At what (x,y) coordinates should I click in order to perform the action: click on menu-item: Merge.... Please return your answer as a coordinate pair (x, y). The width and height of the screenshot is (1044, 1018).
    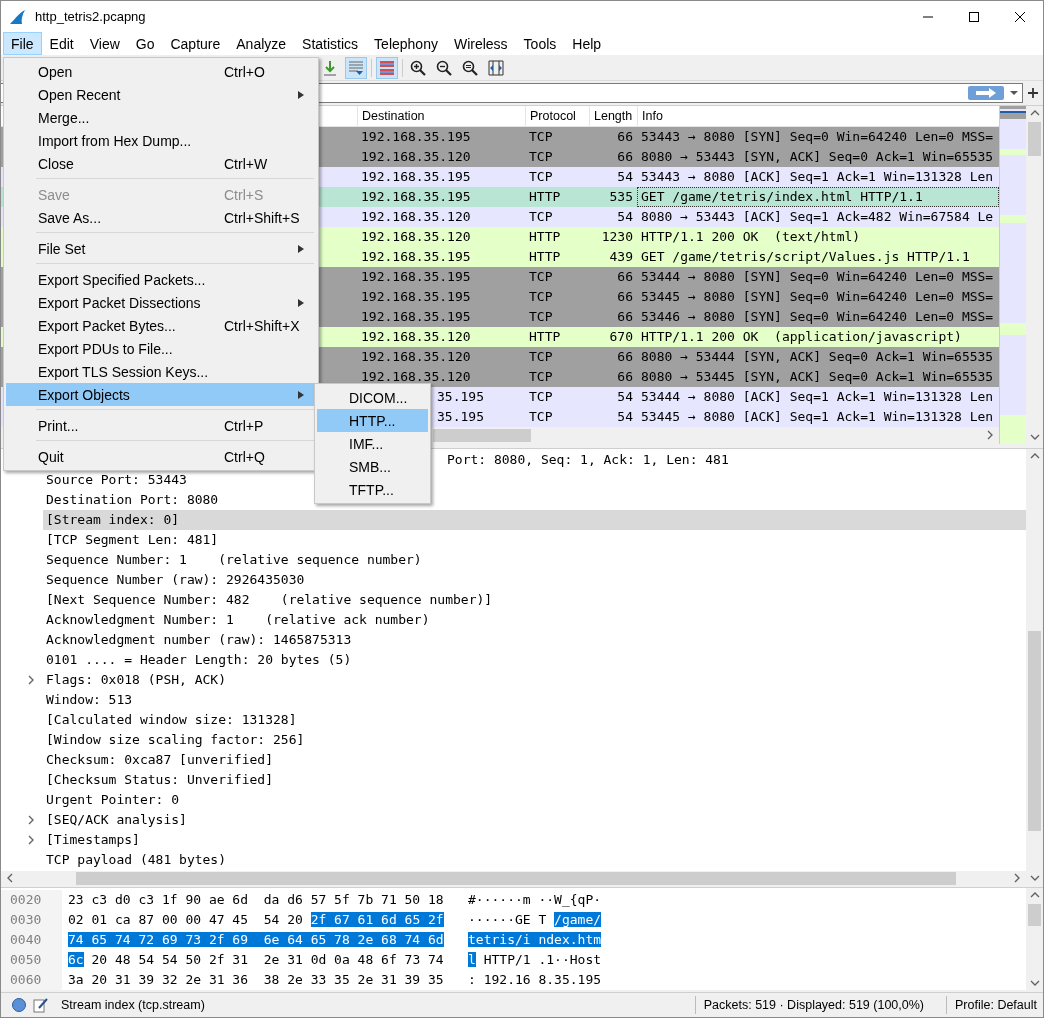
    Looking at the image, I should click on (161, 117).